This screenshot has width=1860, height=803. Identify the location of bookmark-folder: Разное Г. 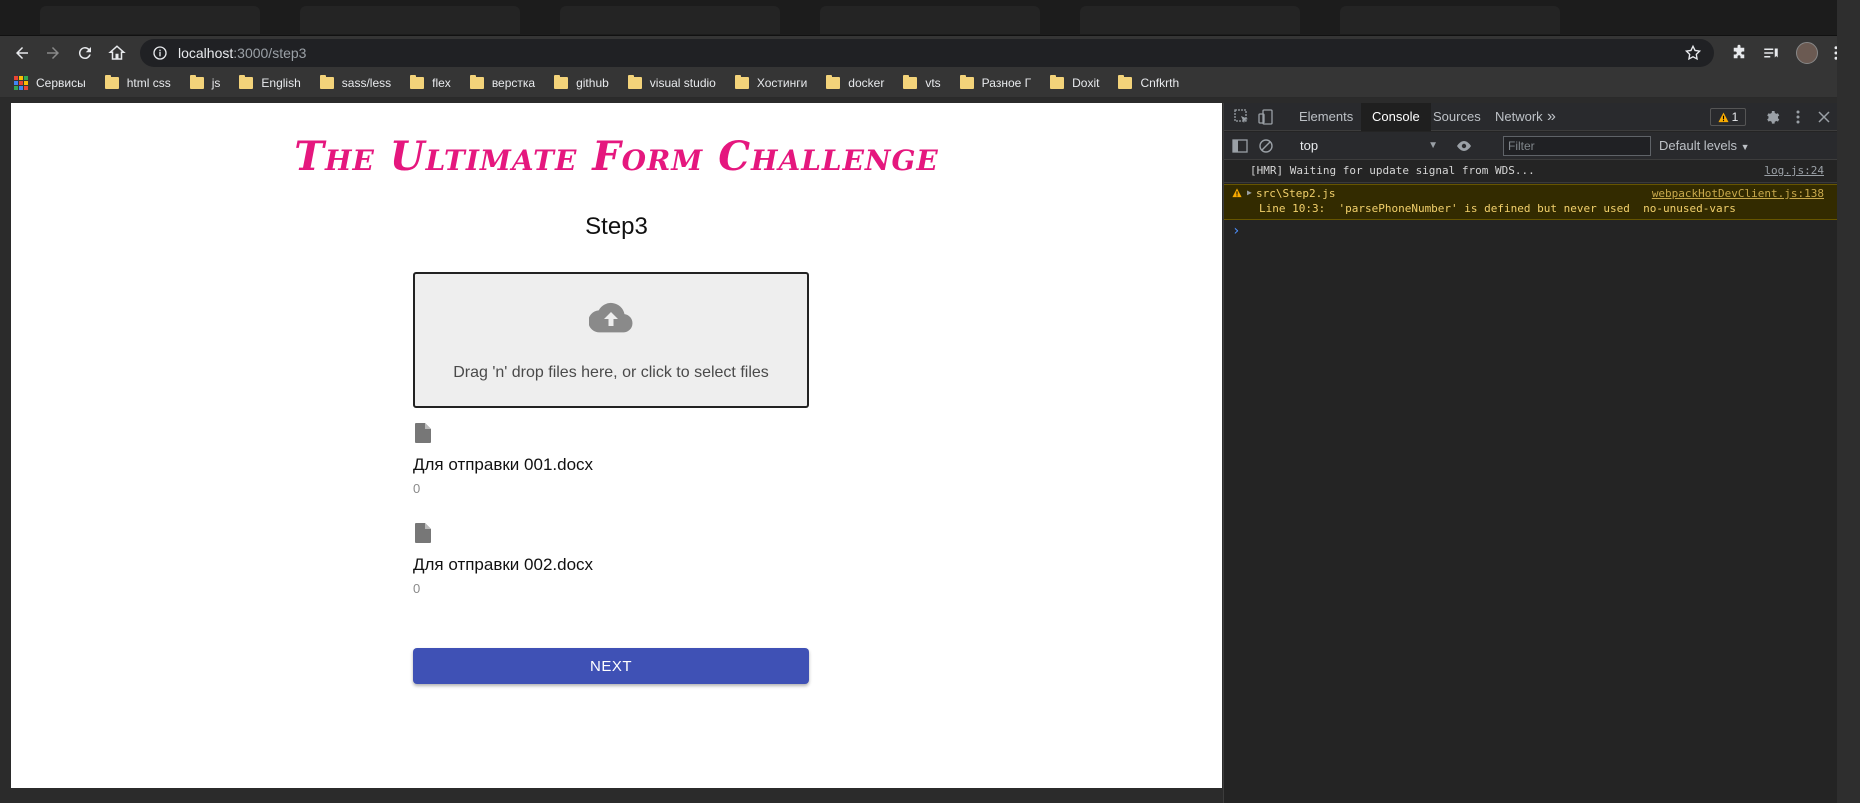
(995, 82).